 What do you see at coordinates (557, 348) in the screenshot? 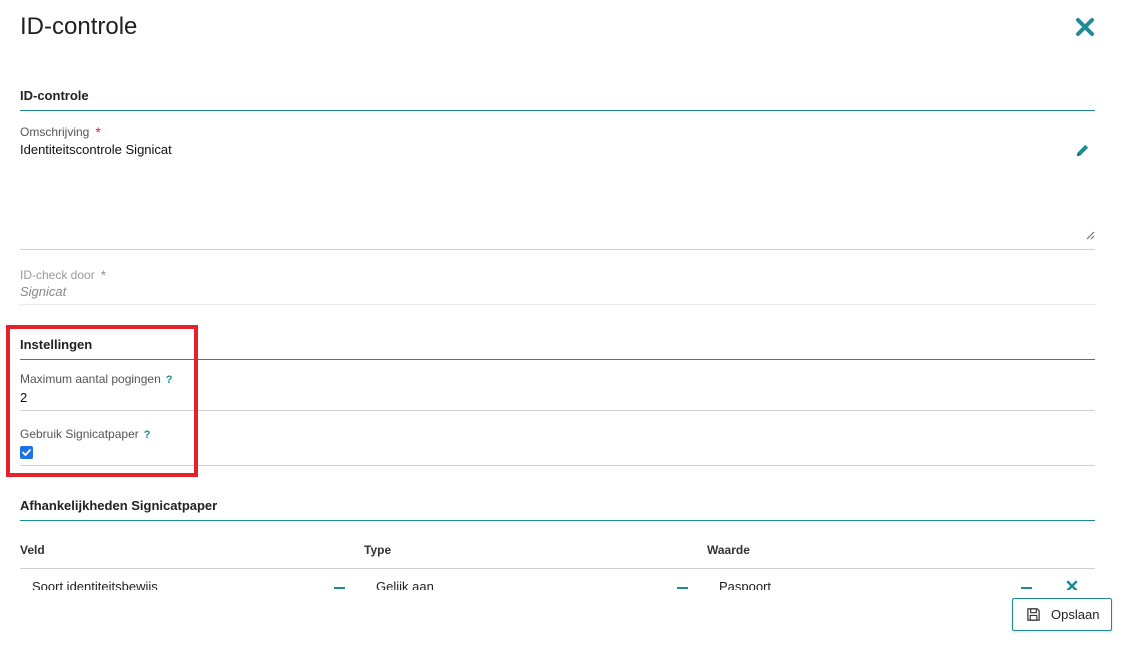
I see `section-header-instellingen: Instellingen` at bounding box center [557, 348].